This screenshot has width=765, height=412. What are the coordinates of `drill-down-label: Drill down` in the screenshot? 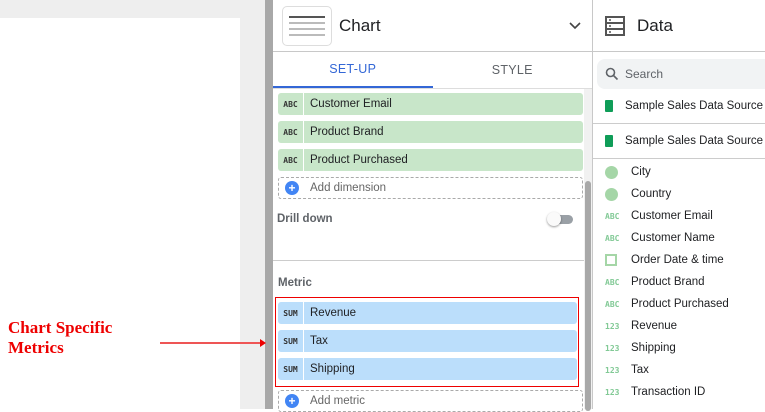 It's located at (305, 219).